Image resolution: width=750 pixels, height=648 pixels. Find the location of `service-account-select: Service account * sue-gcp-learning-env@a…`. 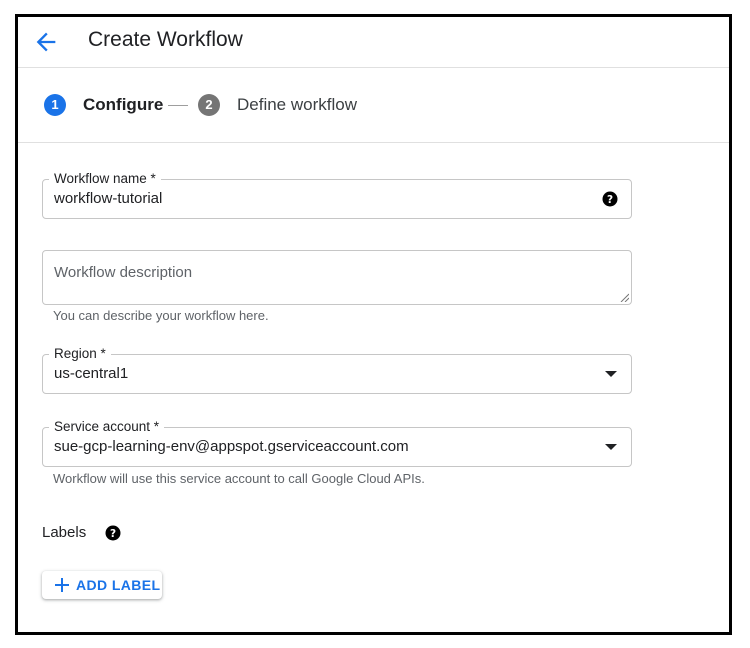

service-account-select: Service account * sue-gcp-learning-env@a… is located at coordinates (337, 442).